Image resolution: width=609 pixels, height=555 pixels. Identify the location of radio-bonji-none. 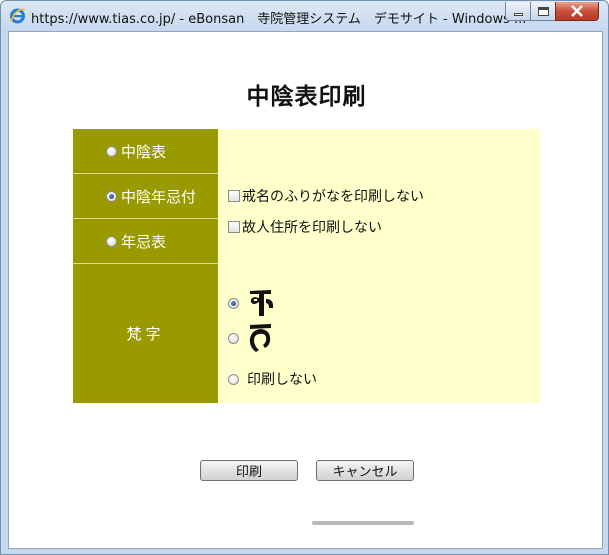
(233, 379).